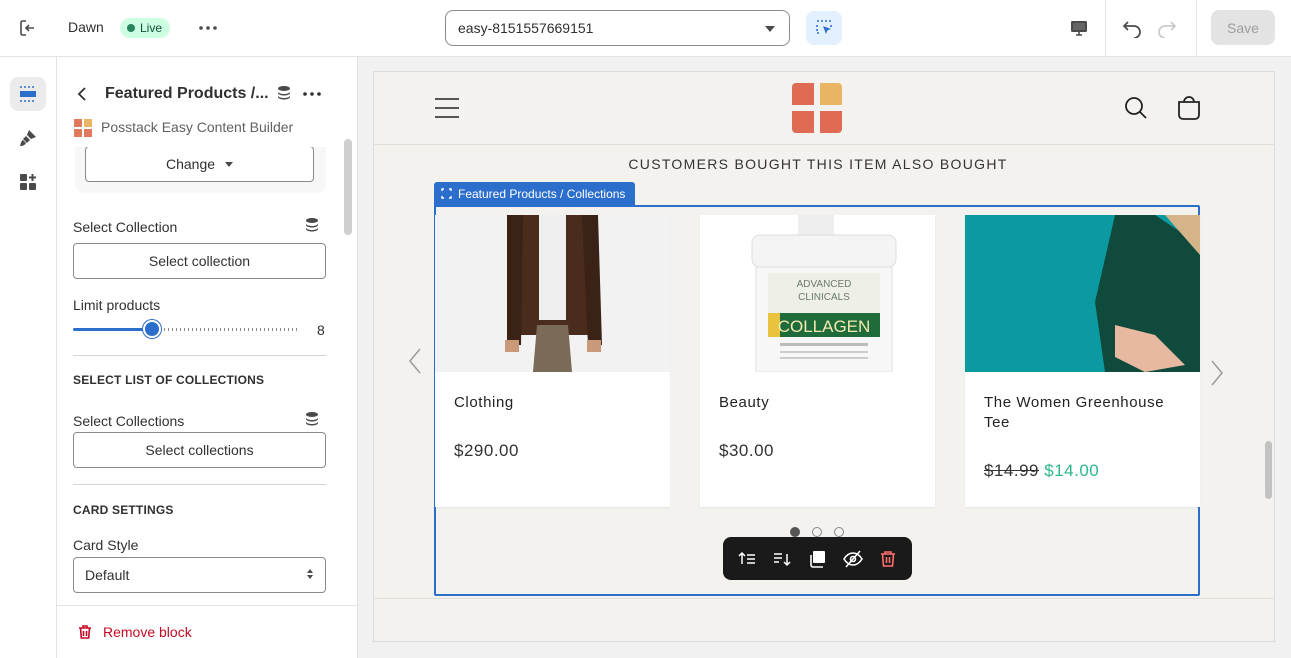 The height and width of the screenshot is (658, 1291). What do you see at coordinates (542, 193) in the screenshot?
I see `selected-block-tag-label: Featured Products / Collections` at bounding box center [542, 193].